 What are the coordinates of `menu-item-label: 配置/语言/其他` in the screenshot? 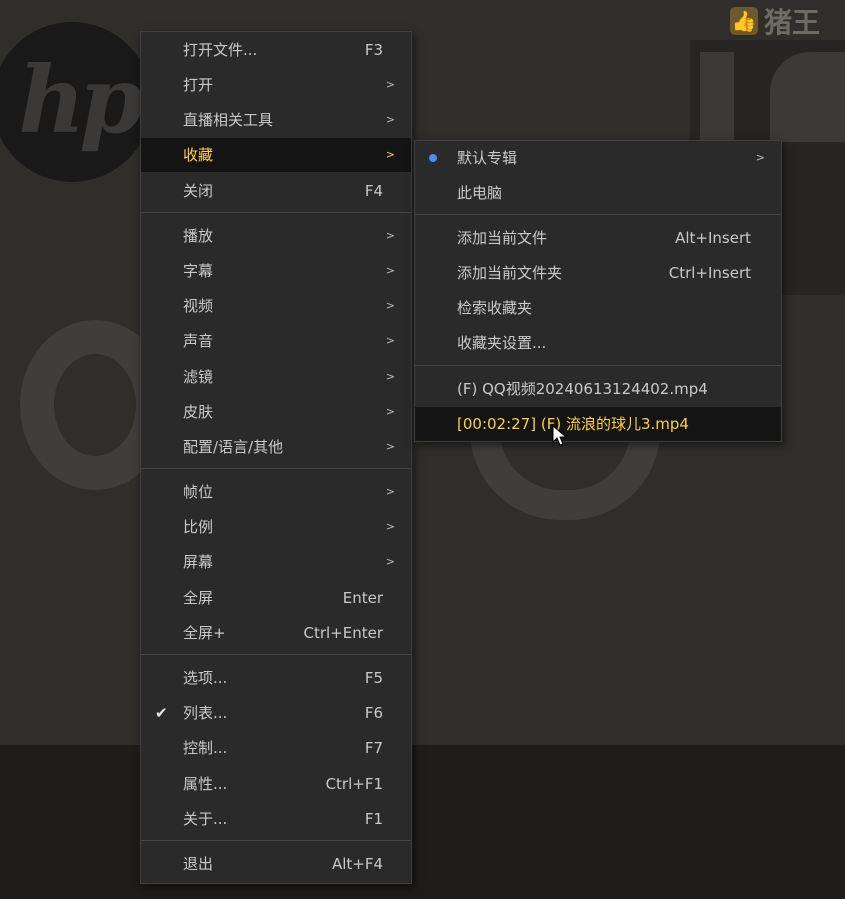 It's located at (233, 447).